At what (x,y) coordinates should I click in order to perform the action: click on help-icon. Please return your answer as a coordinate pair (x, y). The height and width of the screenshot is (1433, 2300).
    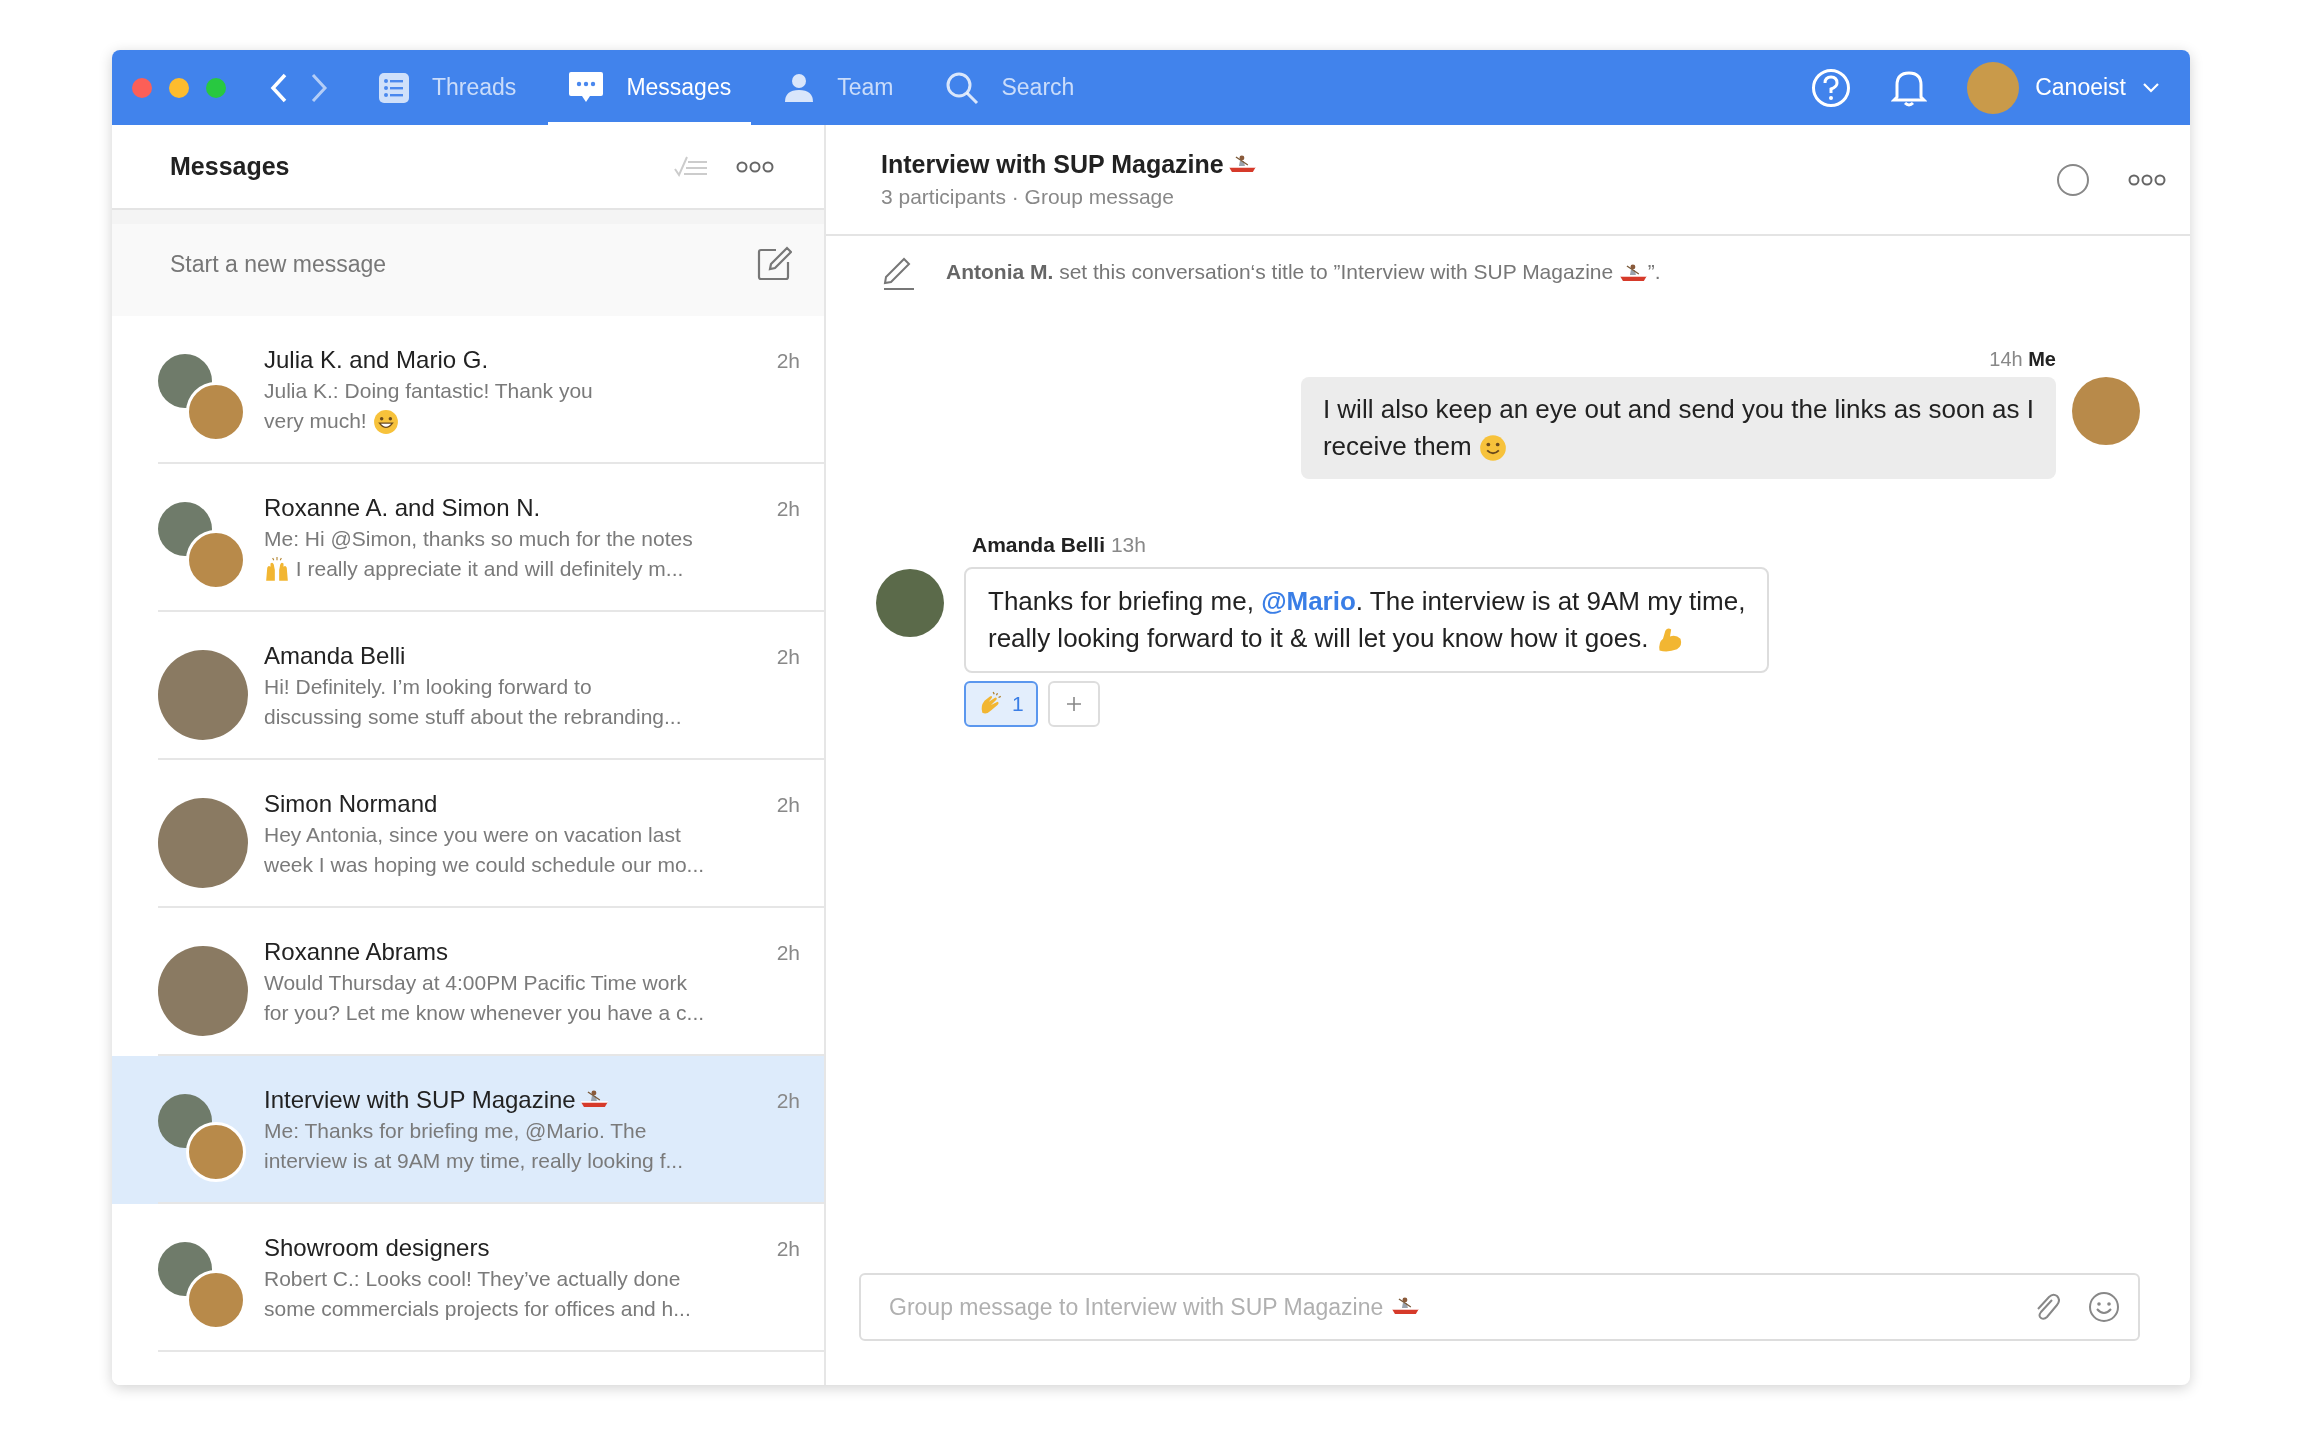
    Looking at the image, I should click on (1831, 87).